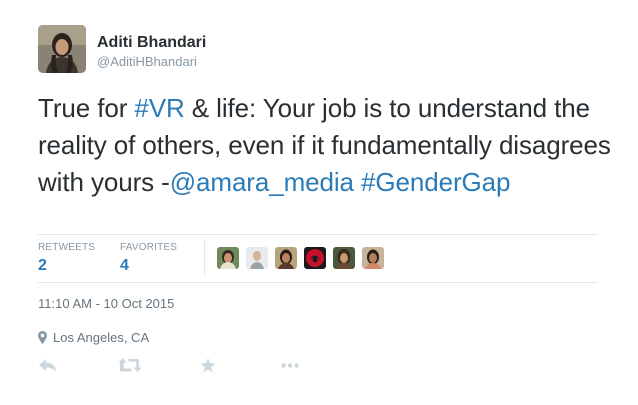 This screenshot has height=405, width=638. What do you see at coordinates (67, 247) in the screenshot?
I see `retweets-label: RETWEETS` at bounding box center [67, 247].